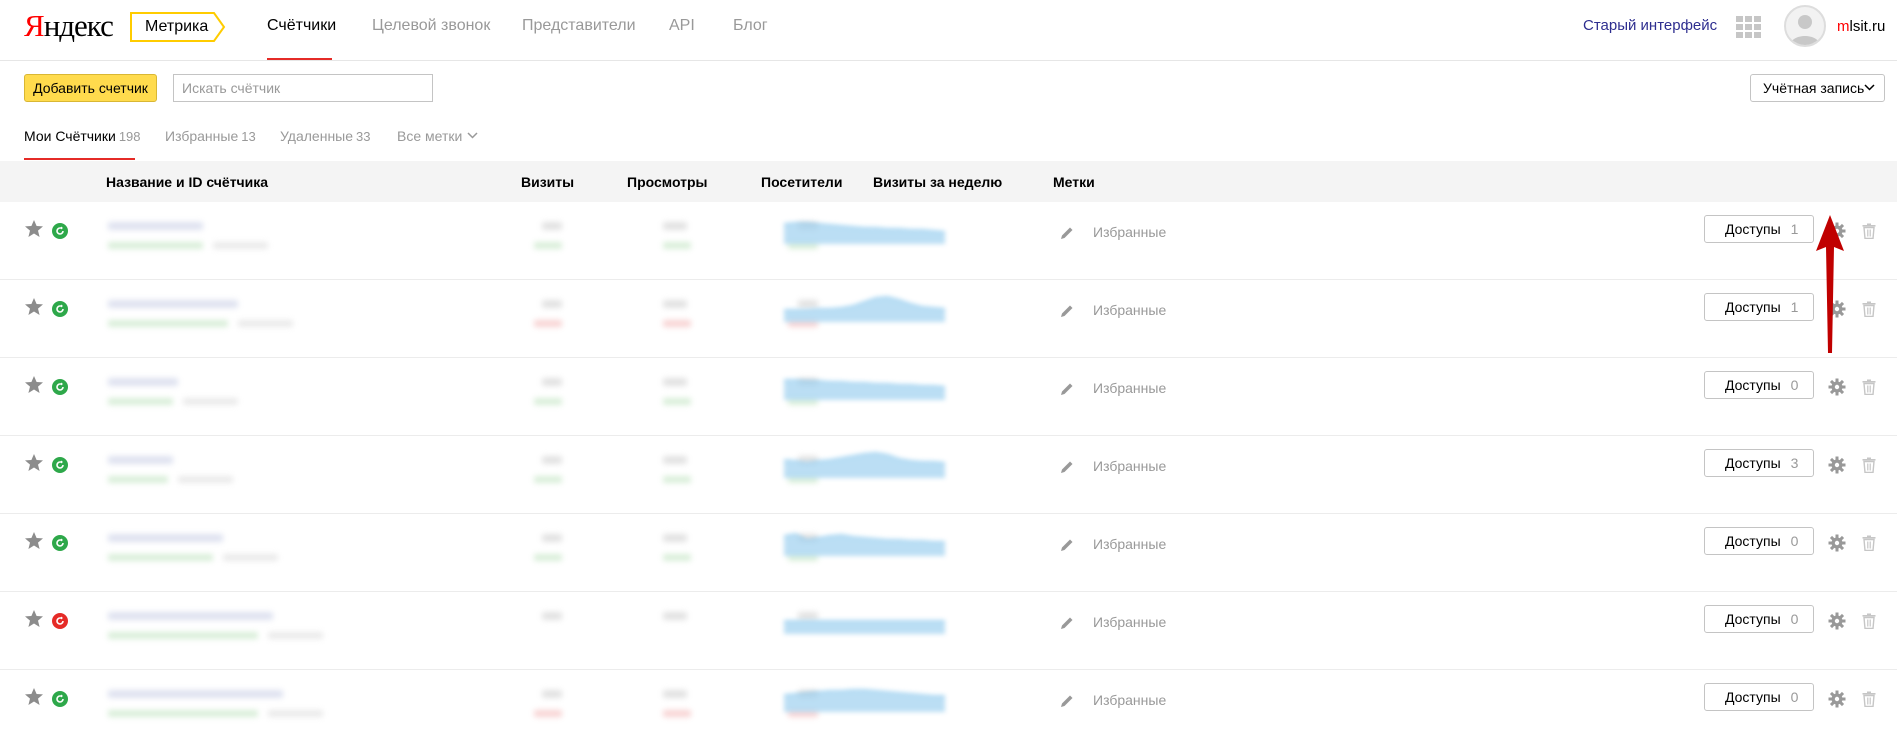 The width and height of the screenshot is (1897, 747). I want to click on search-counter-input, so click(303, 88).